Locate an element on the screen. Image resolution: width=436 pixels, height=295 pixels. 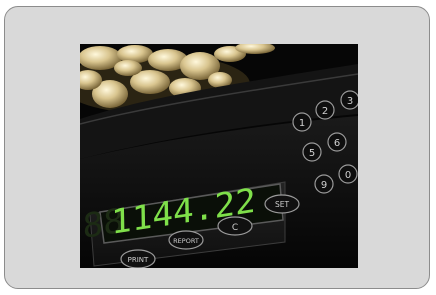
keypad-key-2: 2 is located at coordinates (325, 110).